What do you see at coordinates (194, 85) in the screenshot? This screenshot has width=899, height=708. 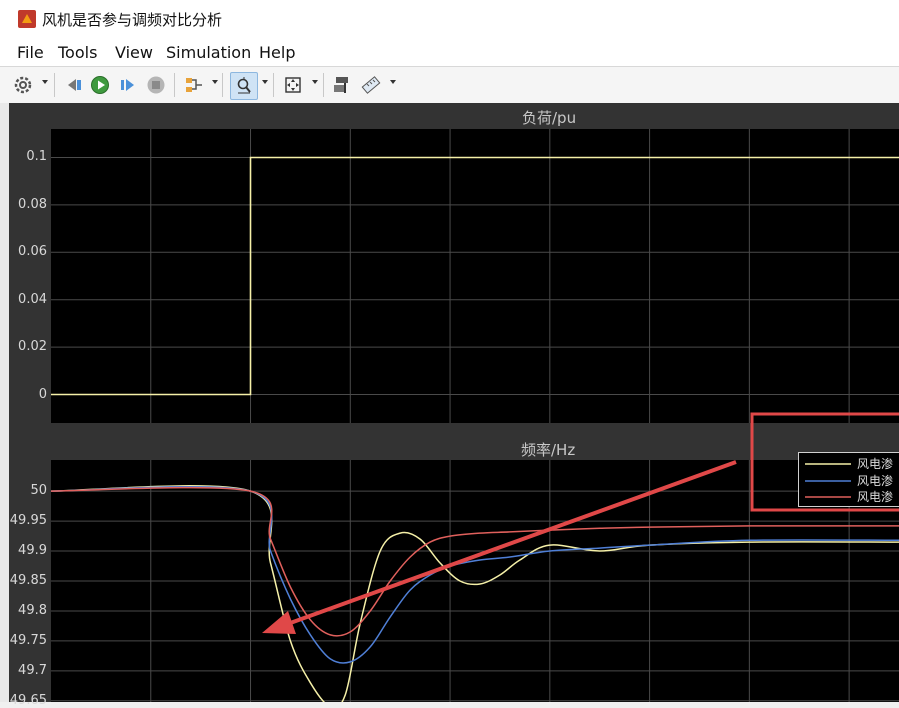 I see `signal-selector-icon` at bounding box center [194, 85].